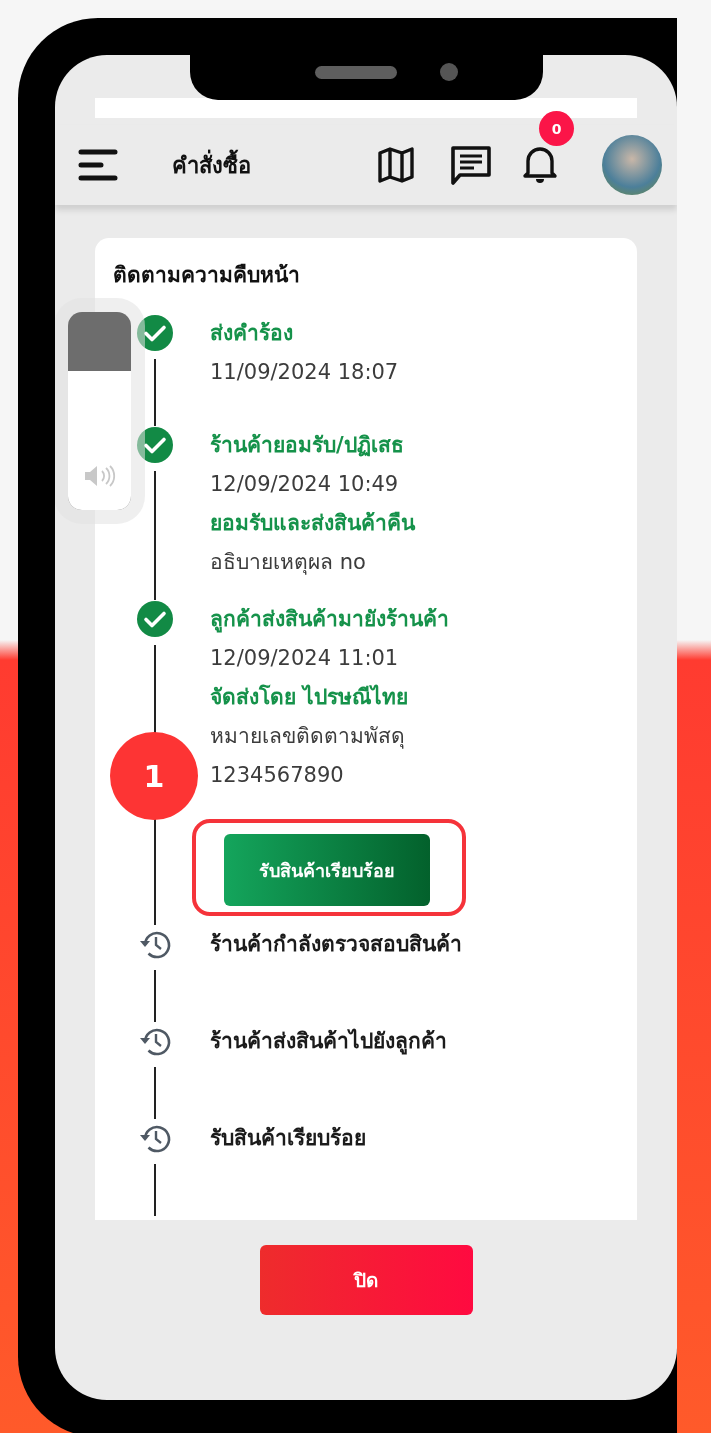  I want to click on step-date: 12/09/2024 10:49, so click(305, 484).